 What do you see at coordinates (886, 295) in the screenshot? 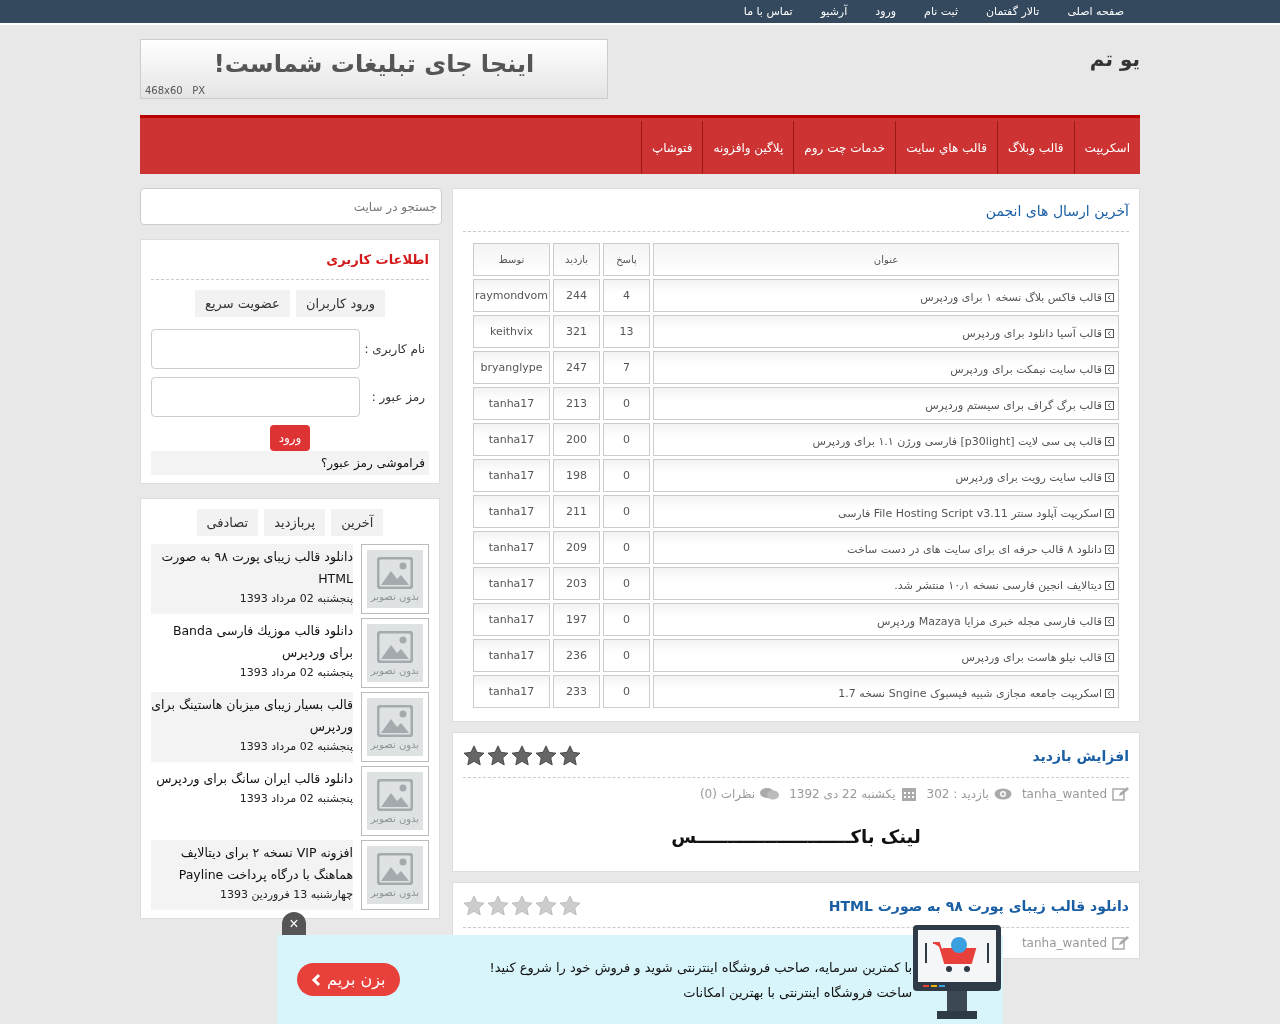
I see `topic-title-cell: قالب فاکس بلاگ نسخه ۱ برای وردپرس` at bounding box center [886, 295].